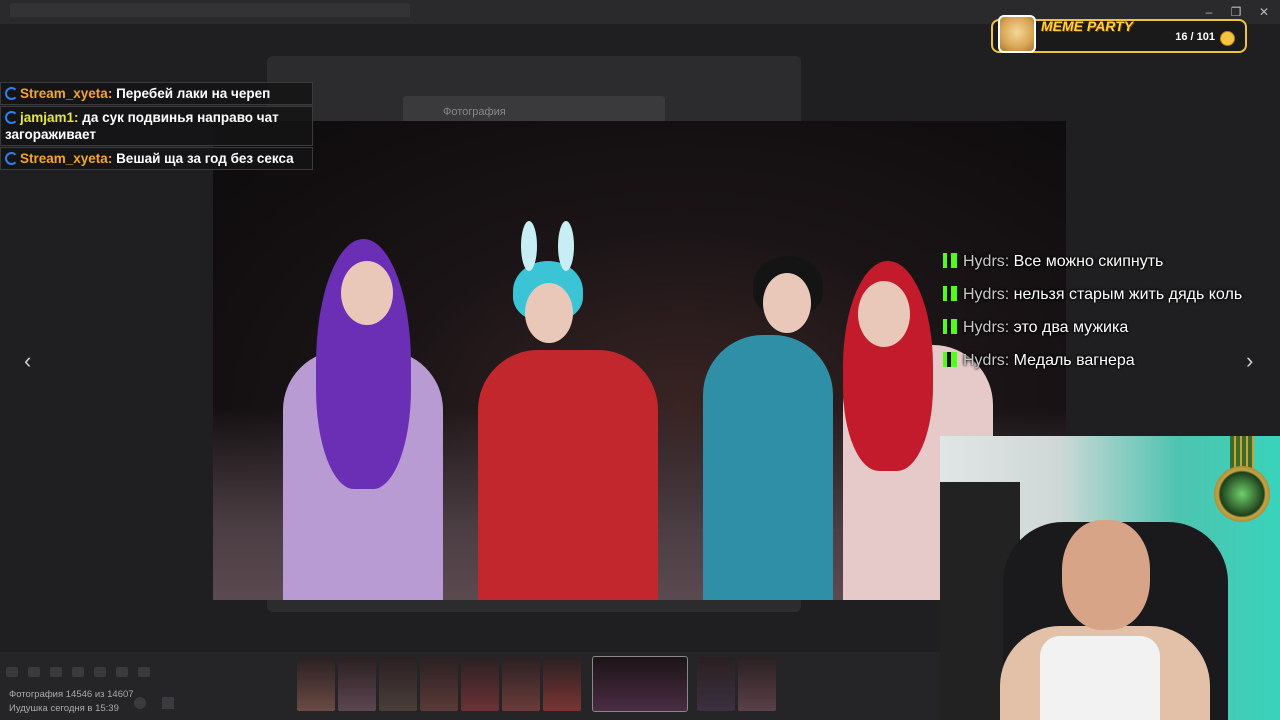 This screenshot has width=1280, height=720. Describe the element at coordinates (1249, 361) in the screenshot. I see `next-photo-button: ›` at that location.